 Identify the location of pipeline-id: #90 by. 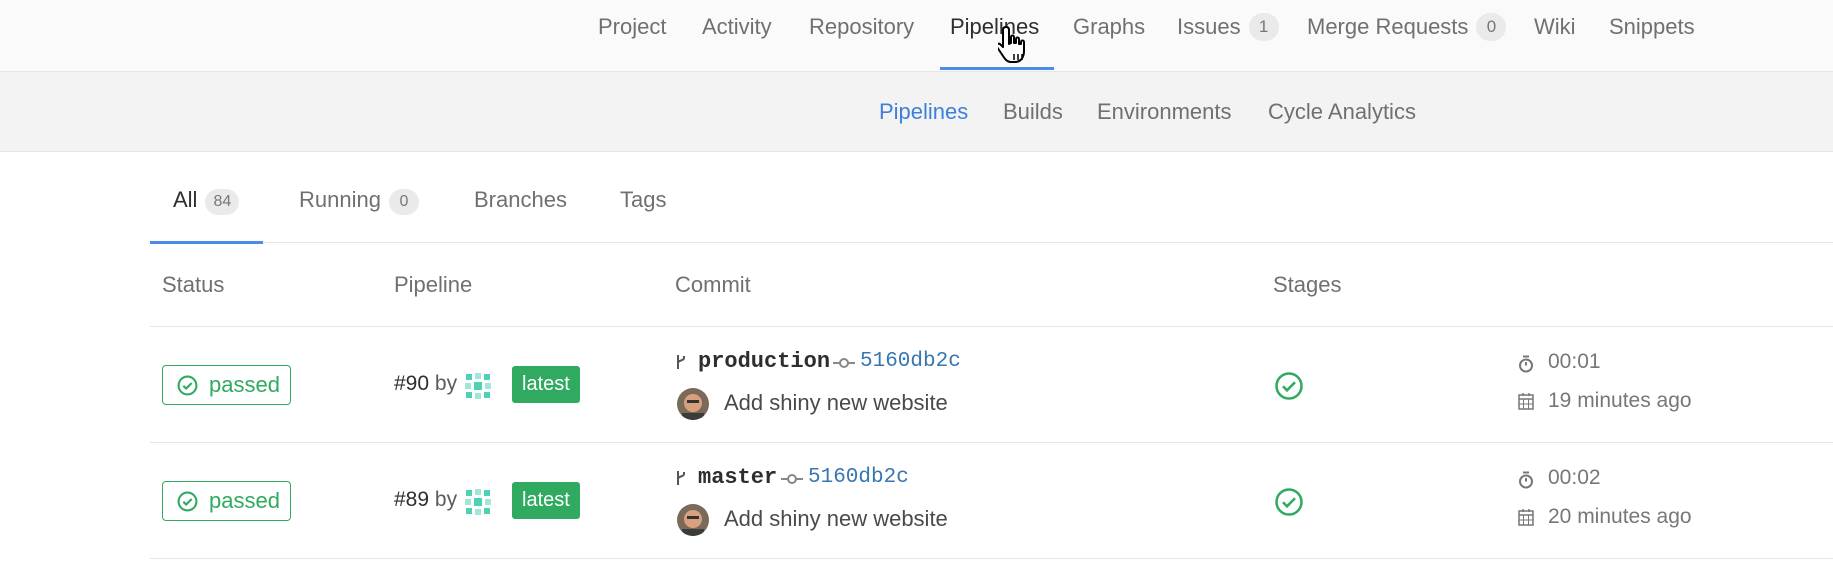
(425, 384).